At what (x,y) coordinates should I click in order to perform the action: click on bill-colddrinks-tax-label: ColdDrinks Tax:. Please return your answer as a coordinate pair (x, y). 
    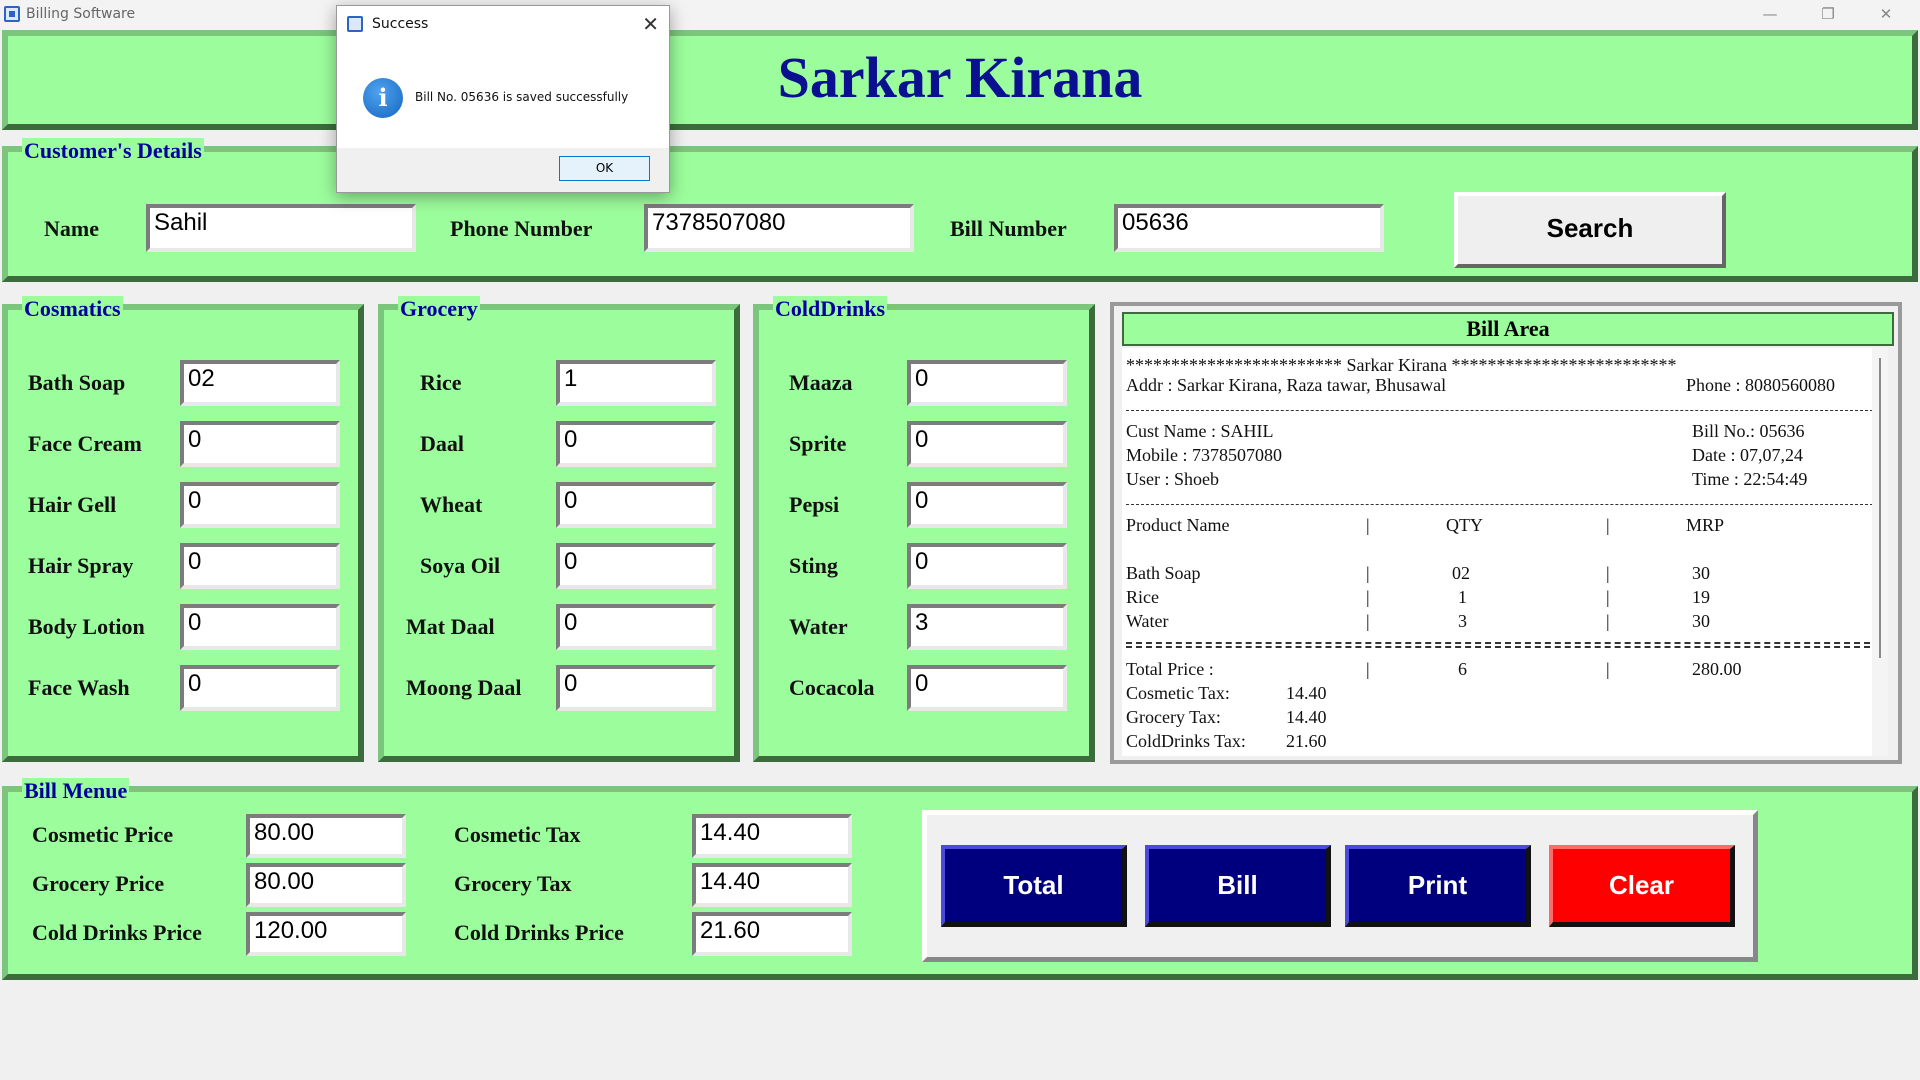
    Looking at the image, I should click on (1186, 741).